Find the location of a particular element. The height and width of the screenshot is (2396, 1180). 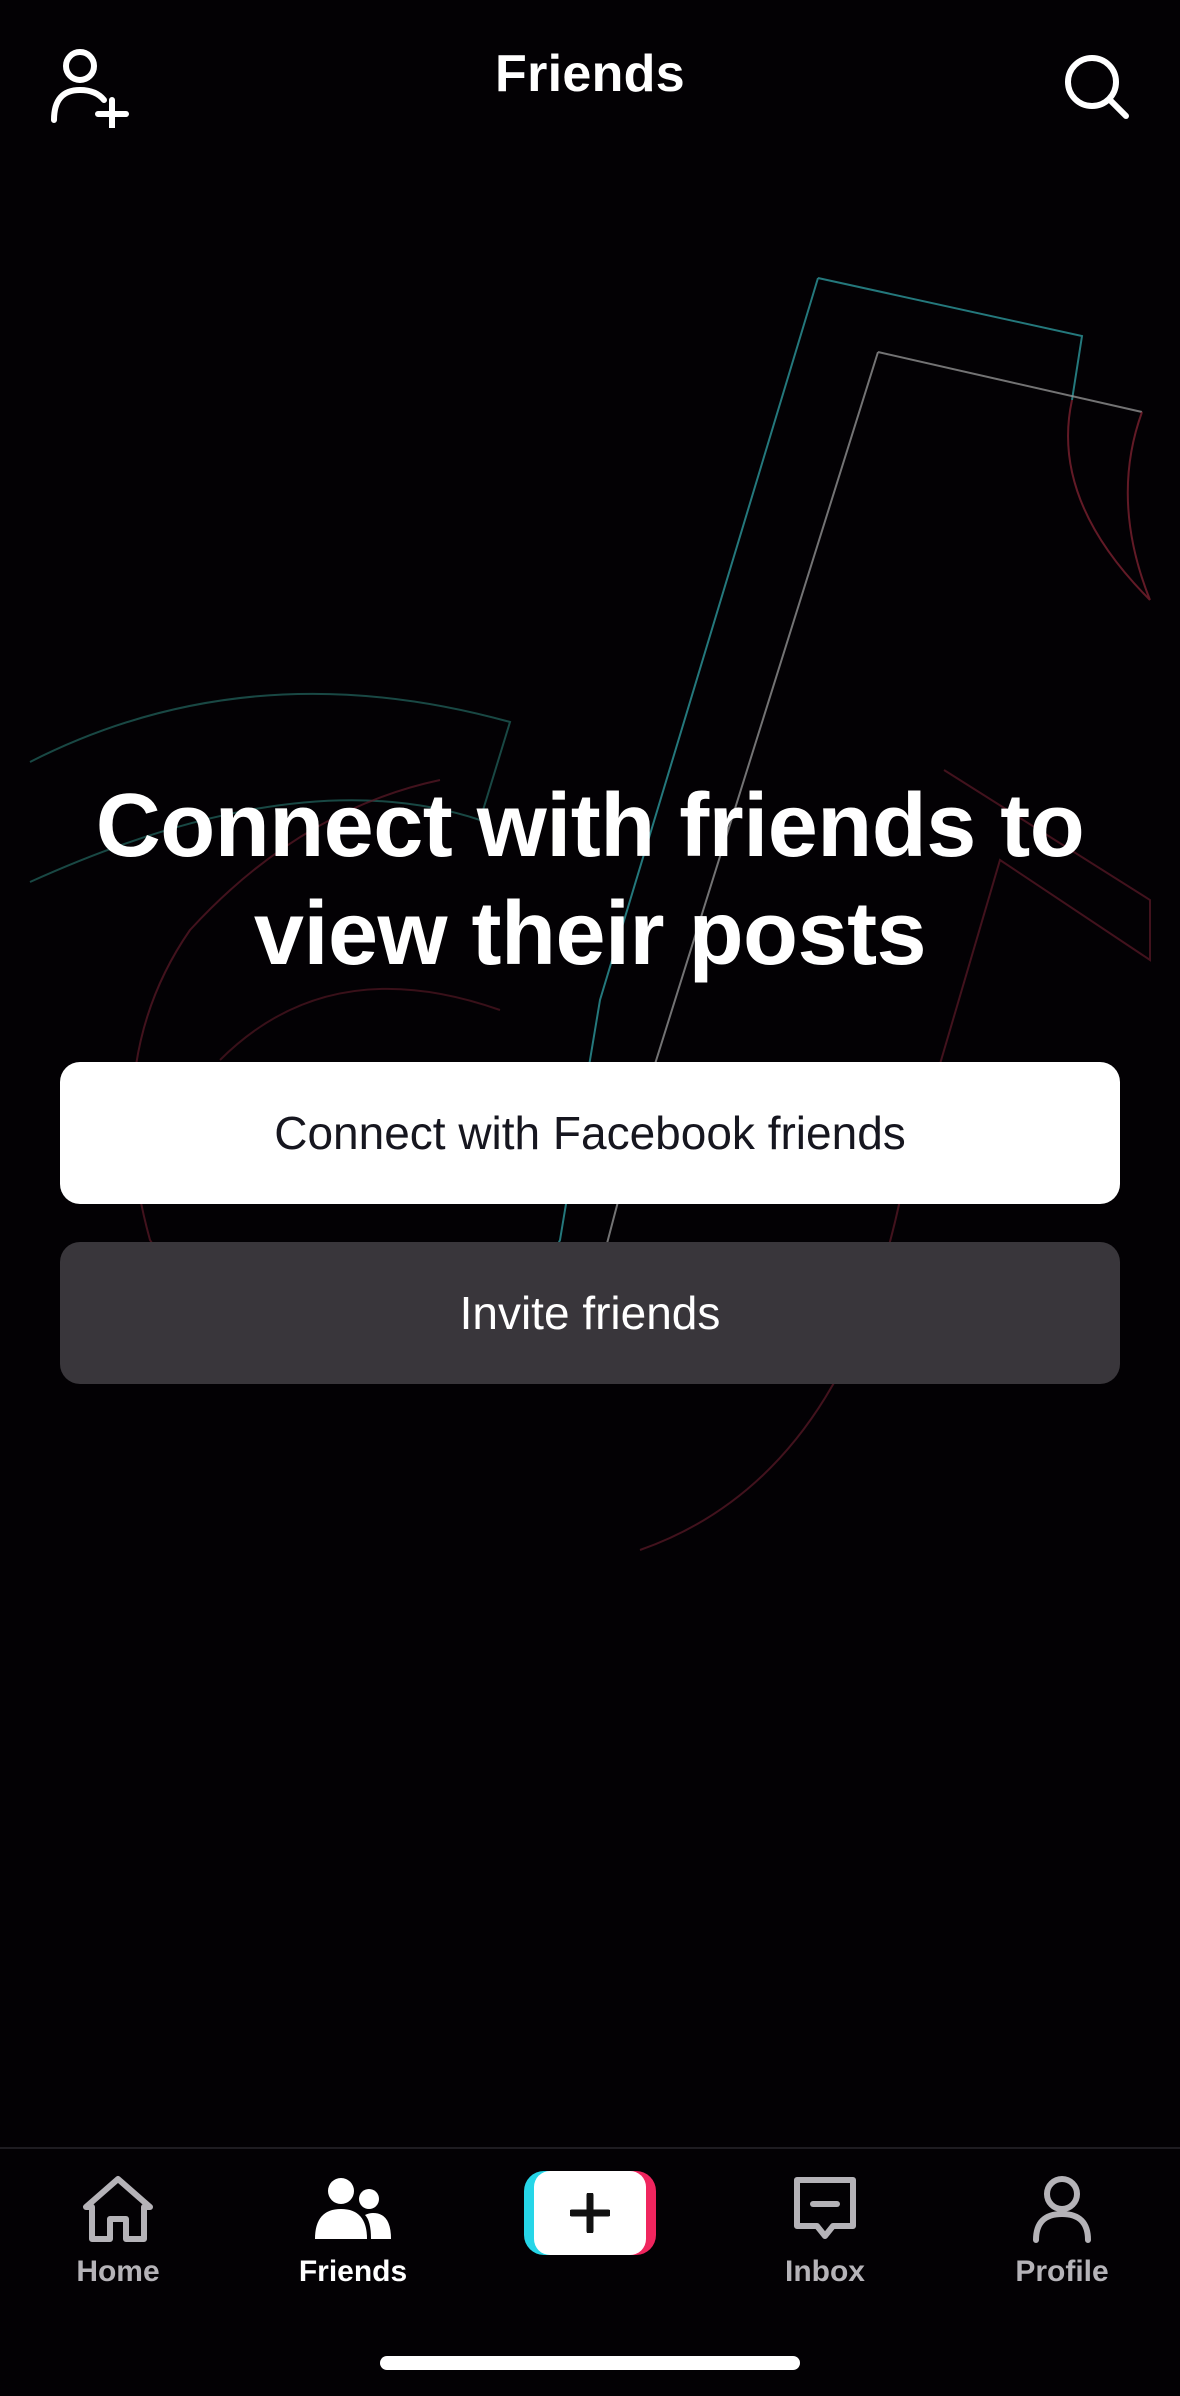

inbox-icon is located at coordinates (825, 2208).